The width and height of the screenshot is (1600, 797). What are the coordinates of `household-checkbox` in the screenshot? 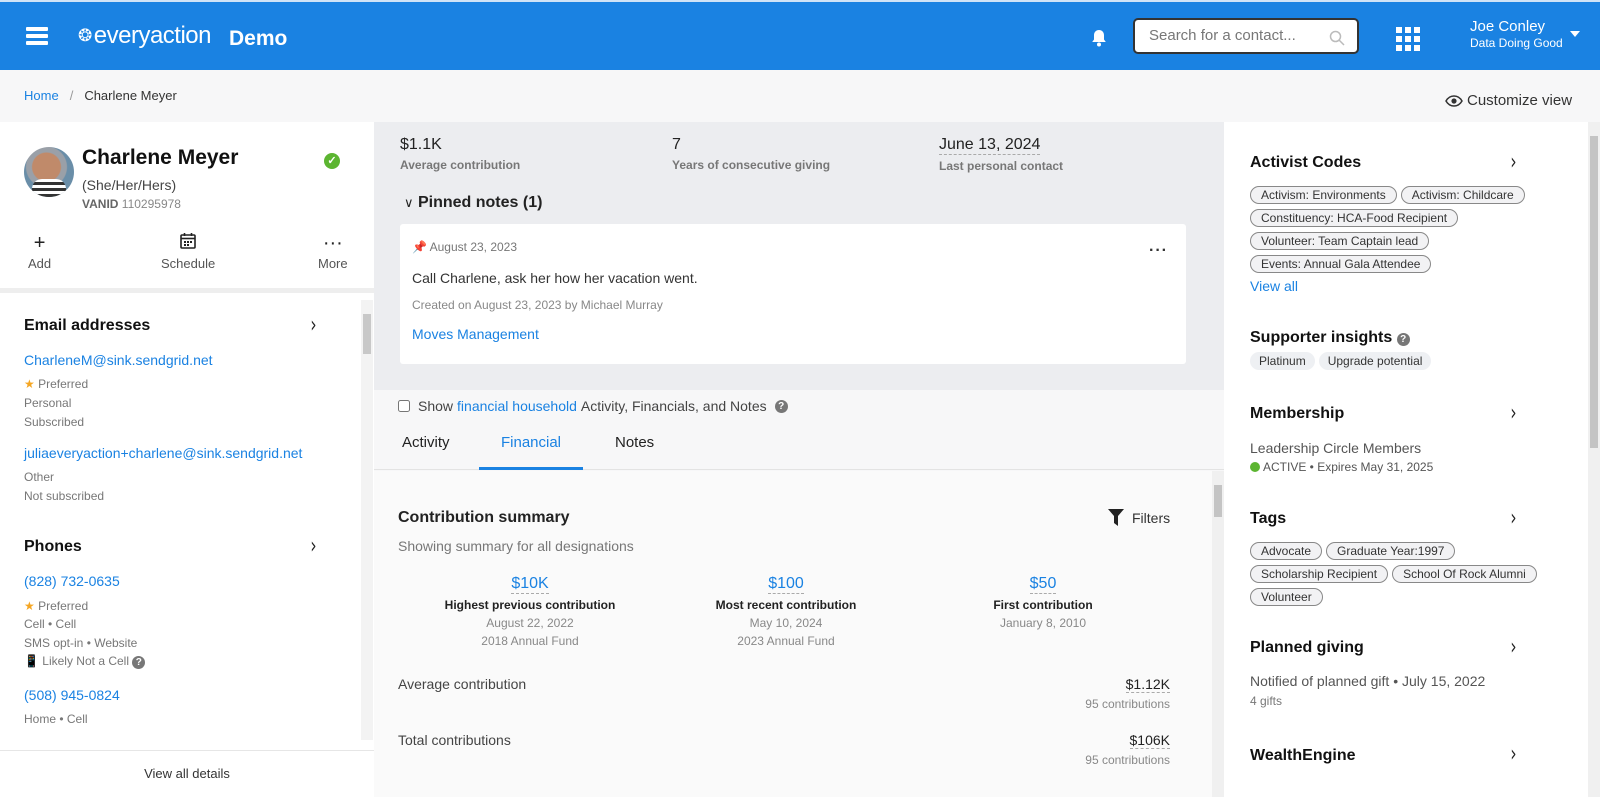 It's located at (404, 406).